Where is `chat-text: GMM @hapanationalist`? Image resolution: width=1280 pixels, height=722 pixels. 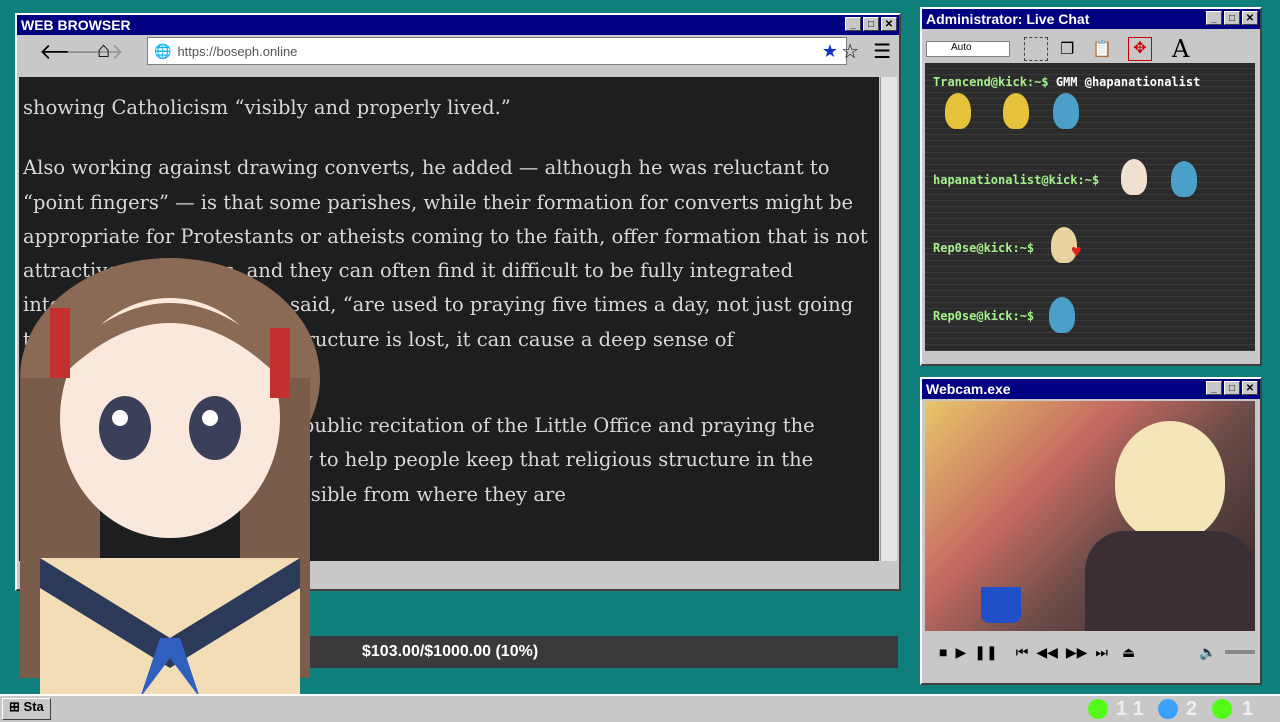 chat-text: GMM @hapanationalist is located at coordinates (1128, 82).